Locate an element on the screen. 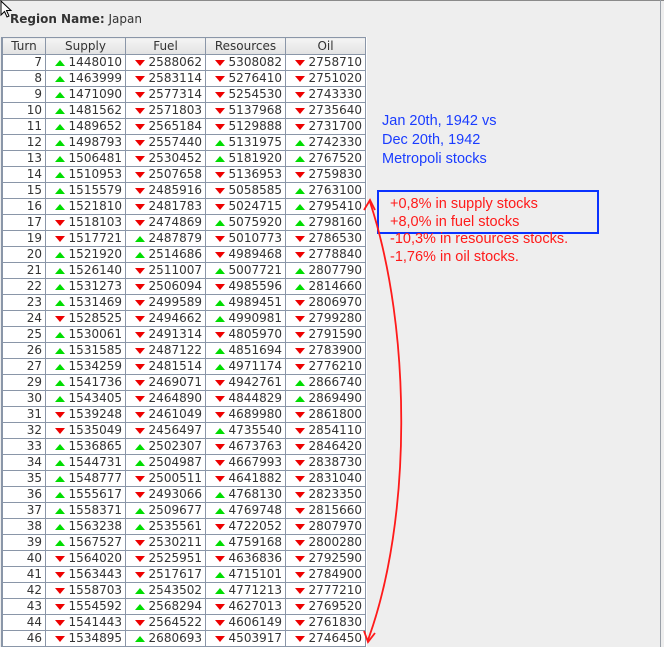  double-arrow-annotation is located at coordinates (383, 421).